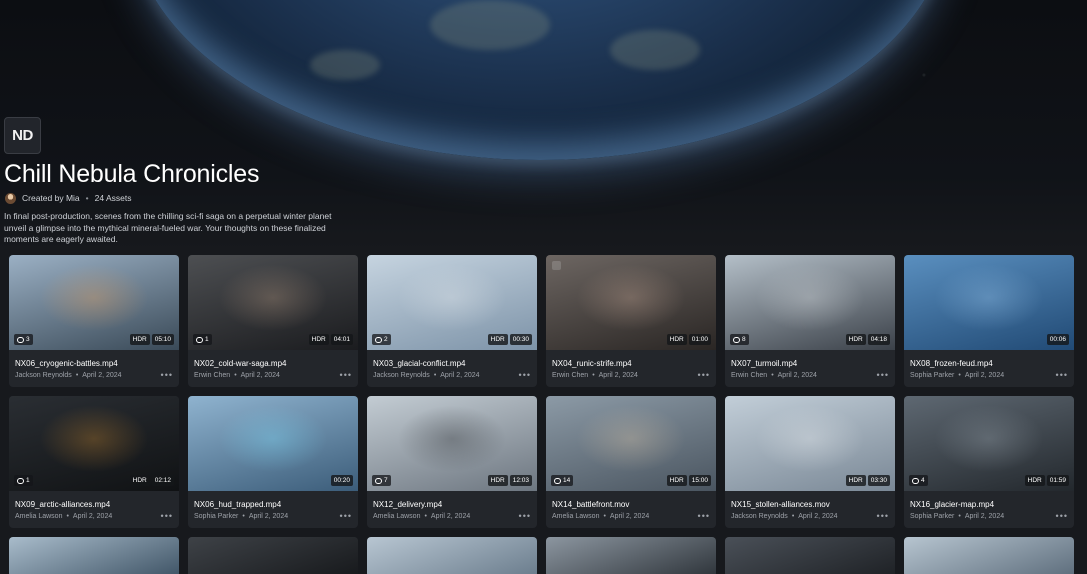 Image resolution: width=1087 pixels, height=574 pixels. What do you see at coordinates (1057, 339) in the screenshot?
I see `duration-badge: 00:06` at bounding box center [1057, 339].